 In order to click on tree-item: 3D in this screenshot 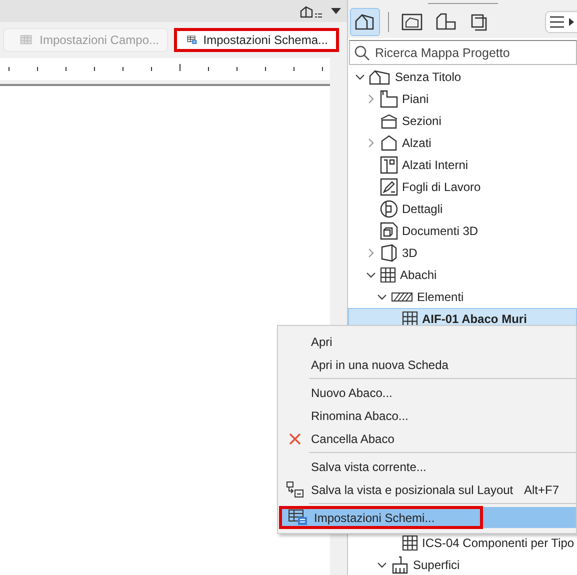, I will do `click(462, 253)`.